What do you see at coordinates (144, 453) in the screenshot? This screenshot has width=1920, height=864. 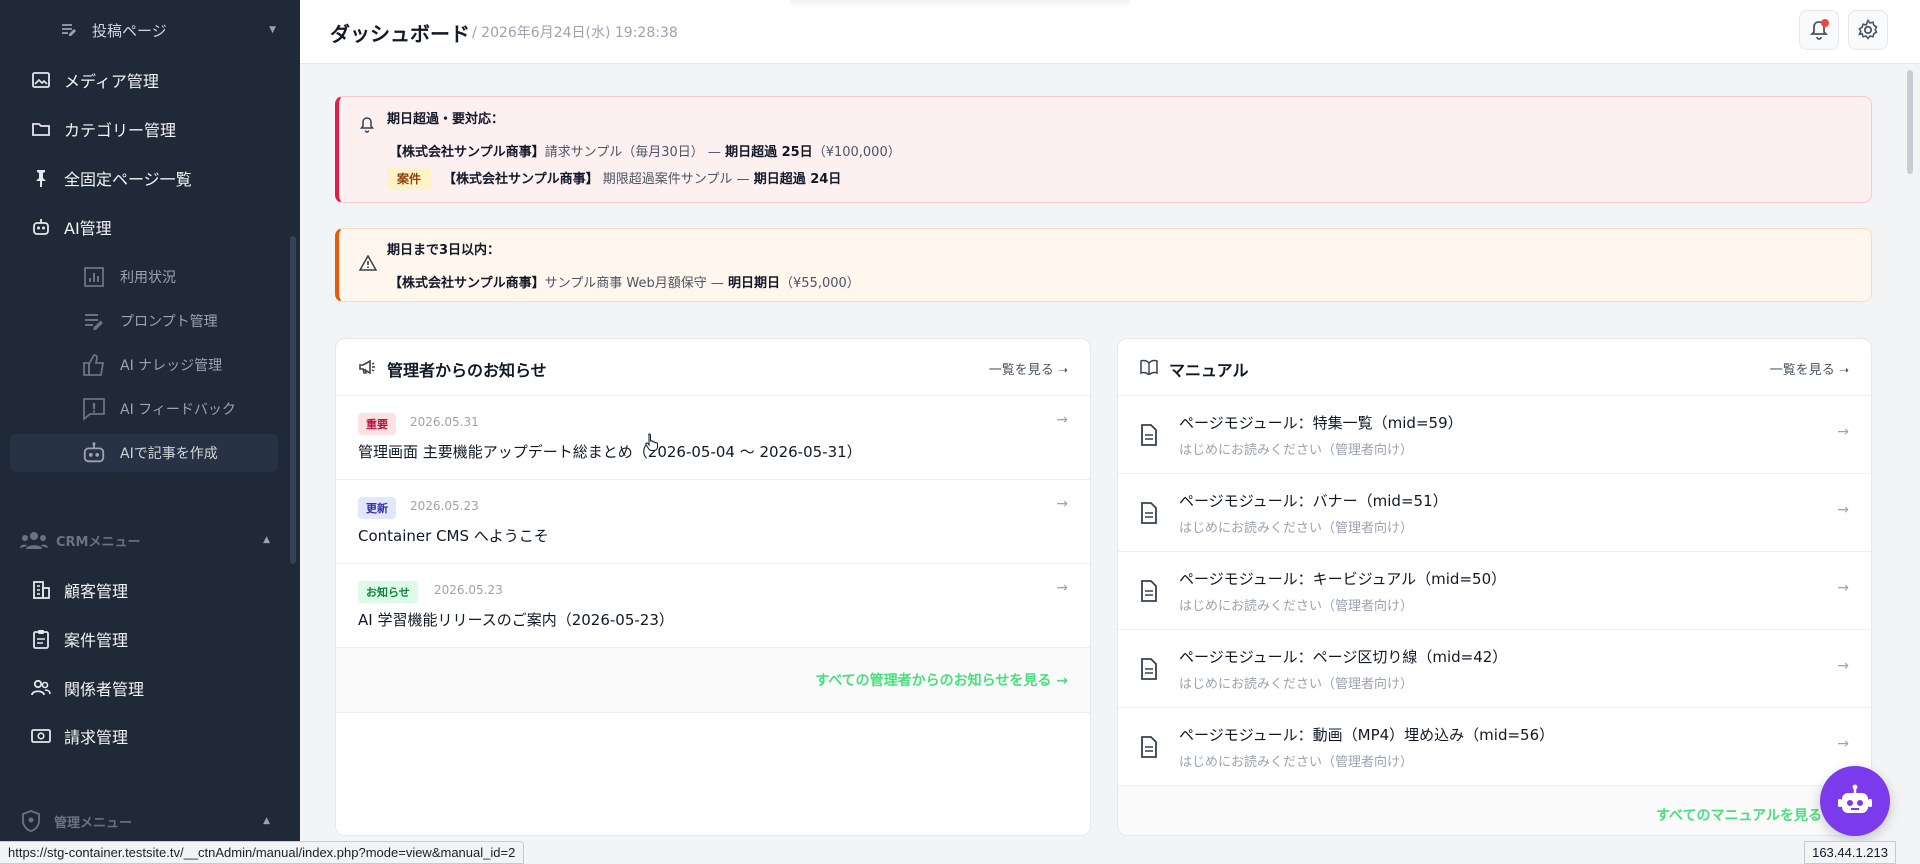 I see `sidebar-subitem-ai-article: AIで記事を作成` at bounding box center [144, 453].